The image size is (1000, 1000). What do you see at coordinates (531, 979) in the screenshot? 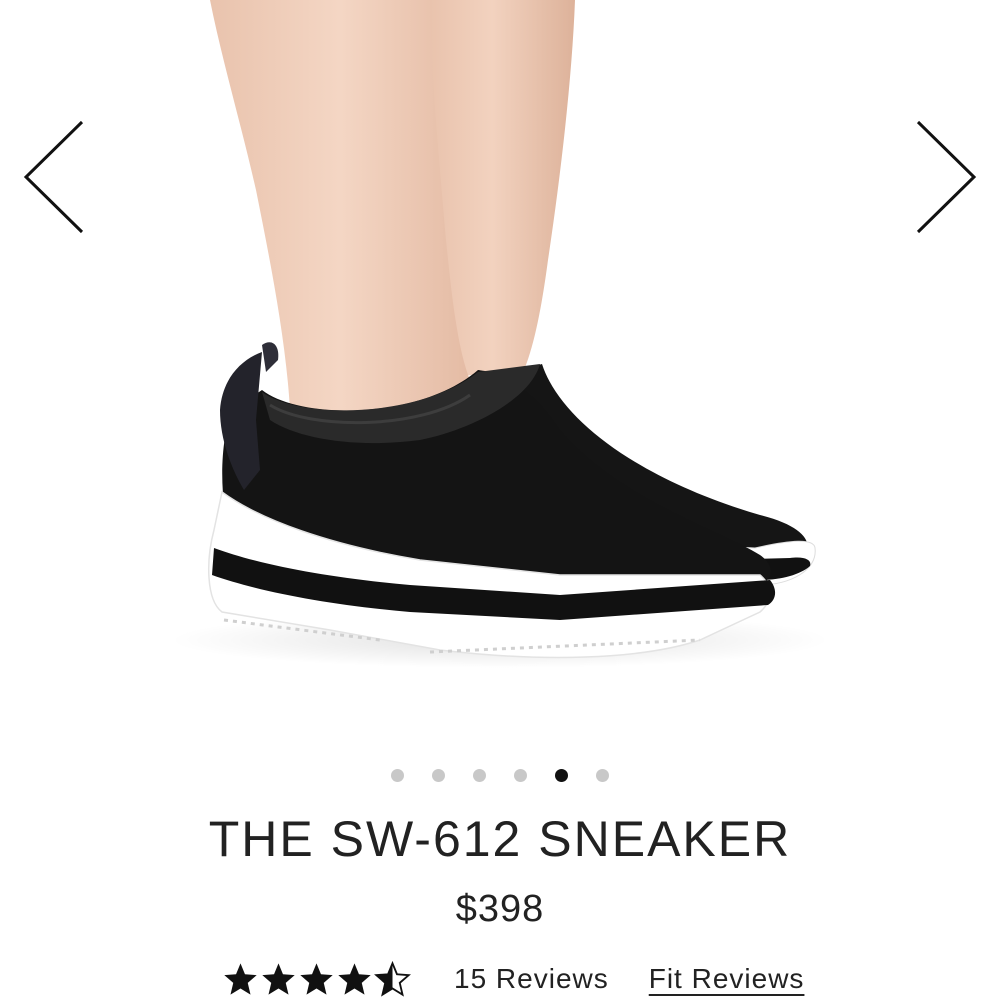
I see `review-count-link: 15 Reviews` at bounding box center [531, 979].